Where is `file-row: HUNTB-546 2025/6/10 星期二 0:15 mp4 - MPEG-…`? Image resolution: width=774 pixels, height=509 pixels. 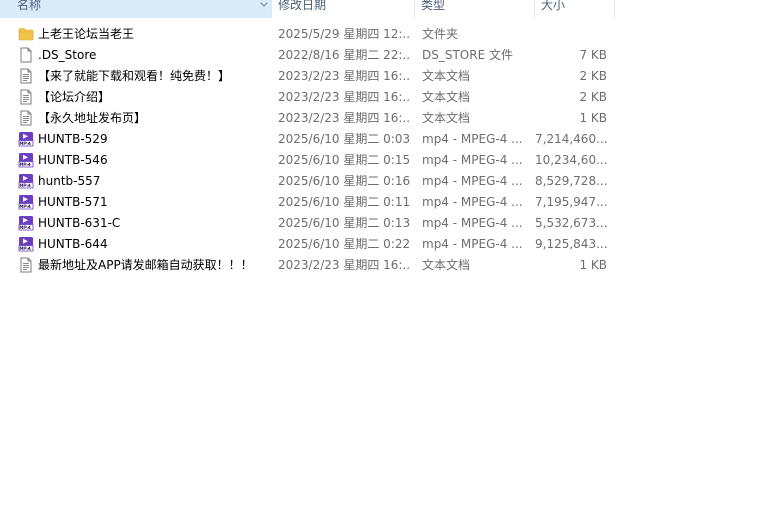
file-row: HUNTB-546 2025/6/10 星期二 0:15 mp4 - MPEG-… is located at coordinates (387, 160).